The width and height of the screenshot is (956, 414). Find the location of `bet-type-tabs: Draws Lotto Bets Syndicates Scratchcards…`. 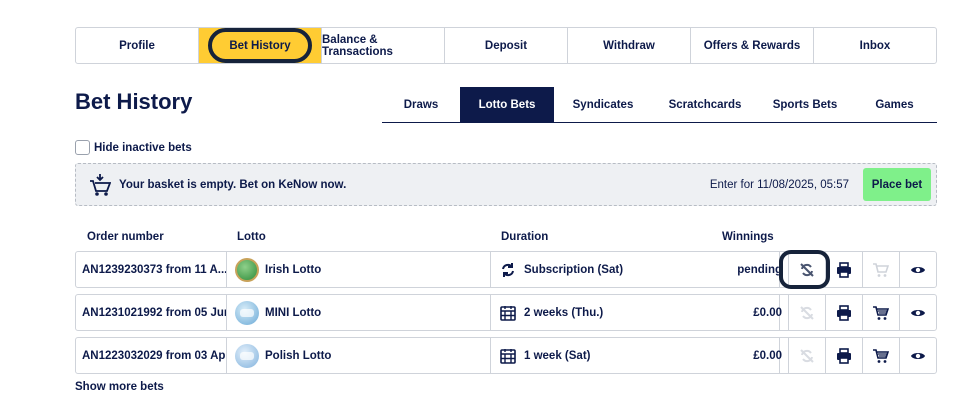

bet-type-tabs: Draws Lotto Bets Syndicates Scratchcards… is located at coordinates (659, 105).